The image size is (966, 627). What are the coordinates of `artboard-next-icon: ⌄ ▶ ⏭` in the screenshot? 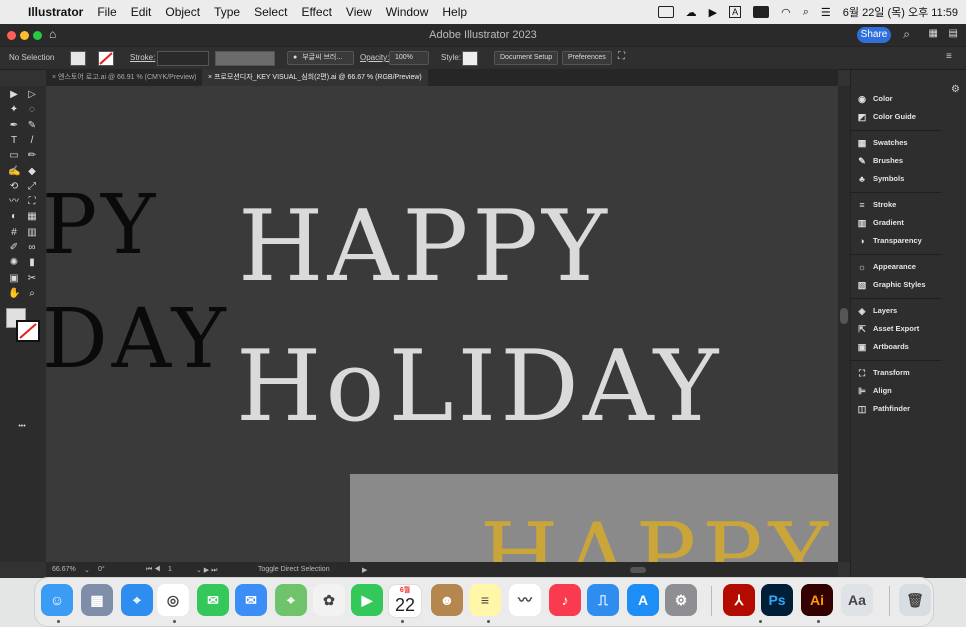 It's located at (206, 570).